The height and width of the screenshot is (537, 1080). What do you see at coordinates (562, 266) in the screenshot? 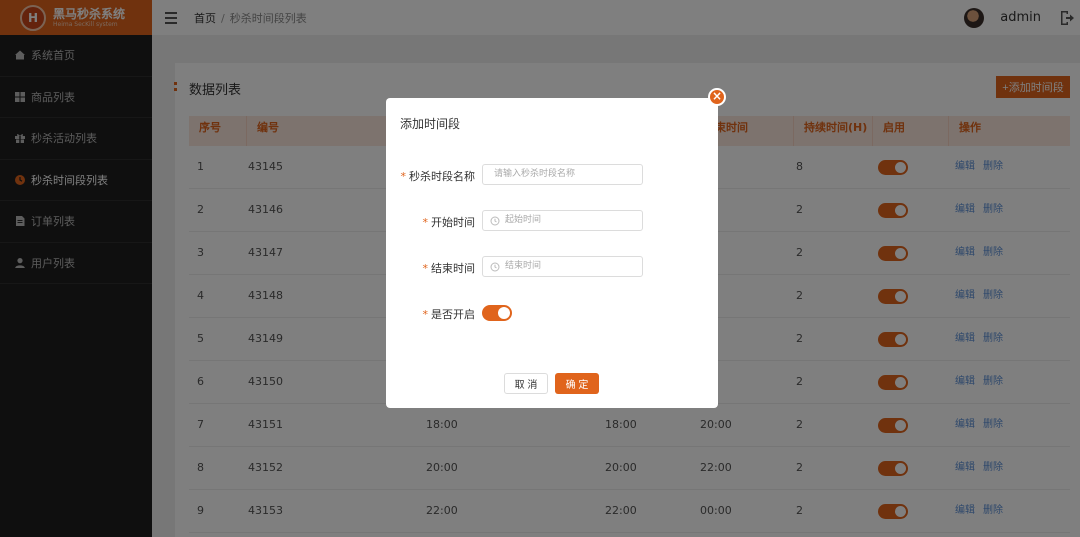
I see `end-time-input: 结束时间` at bounding box center [562, 266].